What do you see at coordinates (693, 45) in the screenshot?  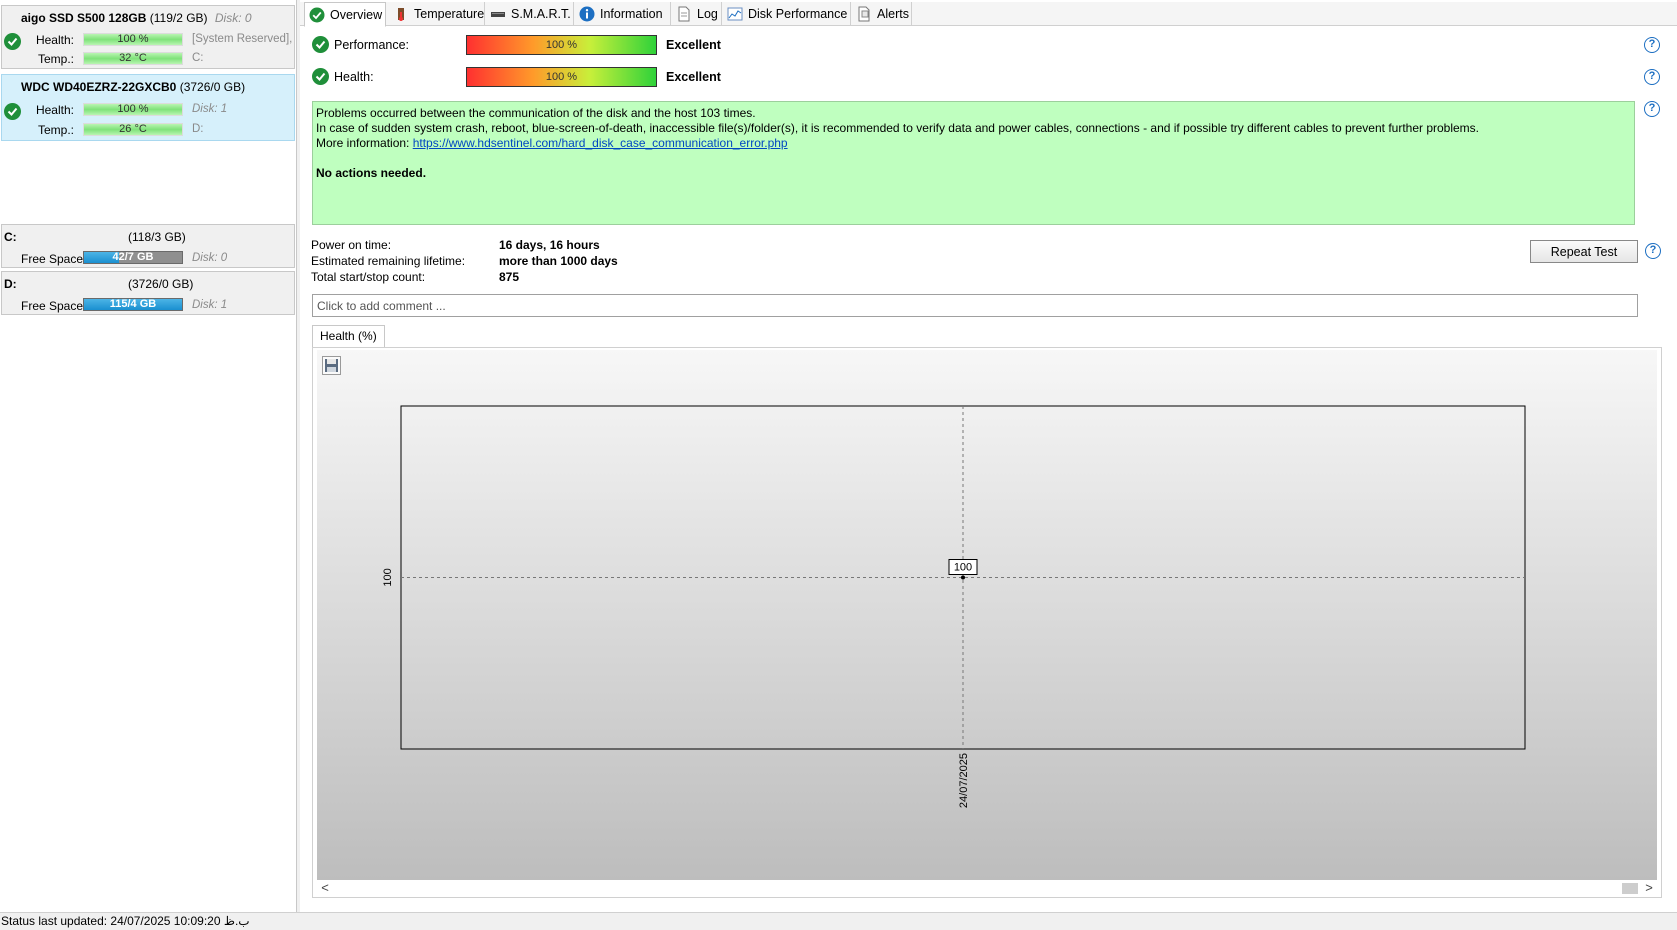 I see `performance-verdict: Excellent` at bounding box center [693, 45].